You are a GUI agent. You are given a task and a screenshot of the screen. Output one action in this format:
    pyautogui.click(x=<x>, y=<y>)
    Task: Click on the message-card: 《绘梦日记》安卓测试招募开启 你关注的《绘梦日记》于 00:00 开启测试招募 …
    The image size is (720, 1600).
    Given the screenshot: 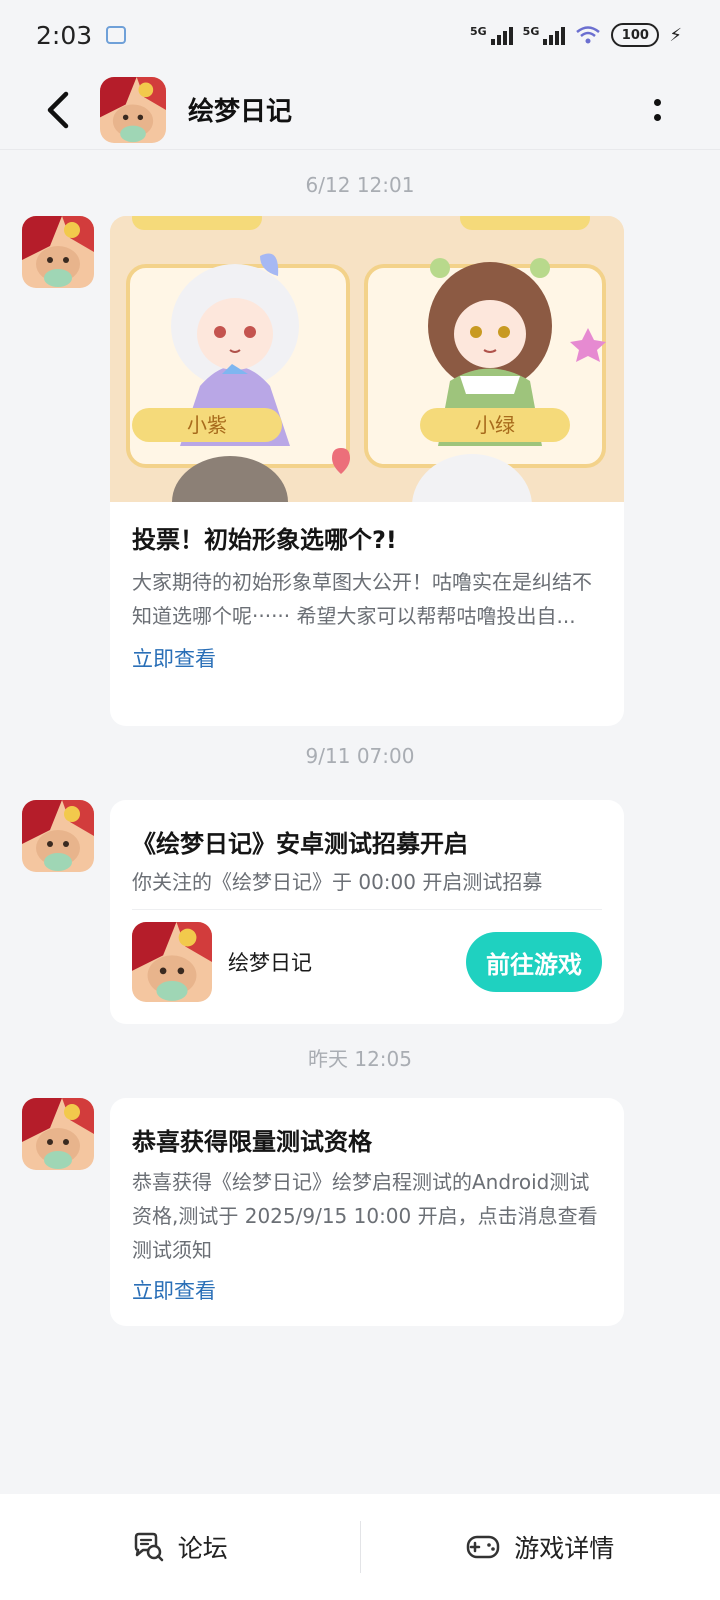 What is the action you would take?
    pyautogui.click(x=367, y=912)
    